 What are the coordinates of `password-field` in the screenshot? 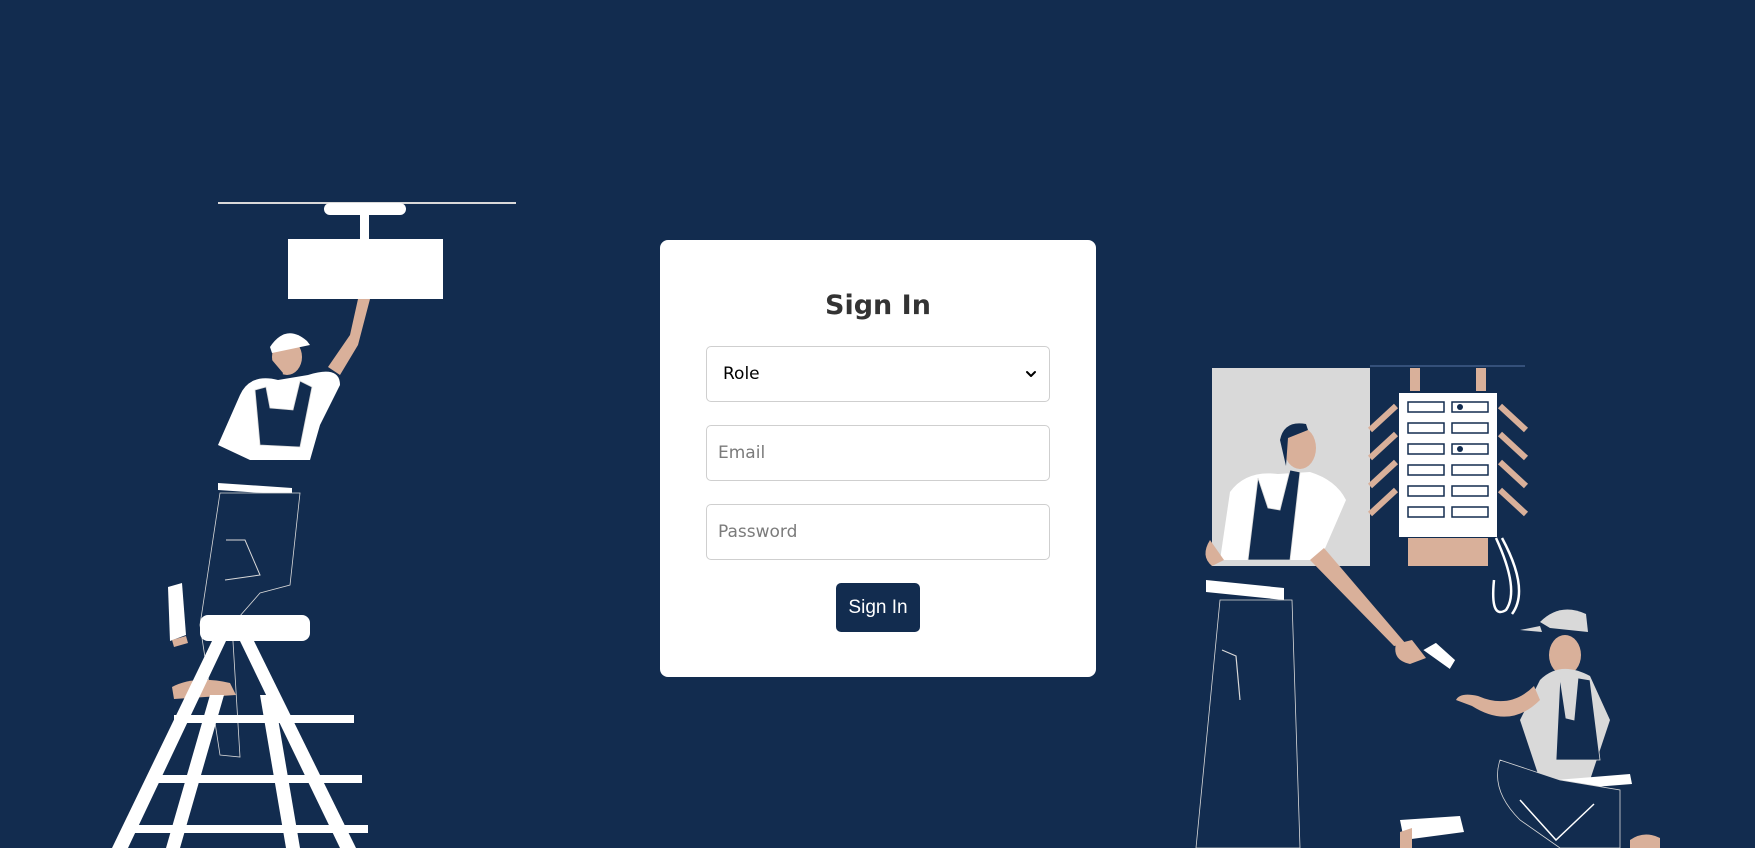 It's located at (878, 532).